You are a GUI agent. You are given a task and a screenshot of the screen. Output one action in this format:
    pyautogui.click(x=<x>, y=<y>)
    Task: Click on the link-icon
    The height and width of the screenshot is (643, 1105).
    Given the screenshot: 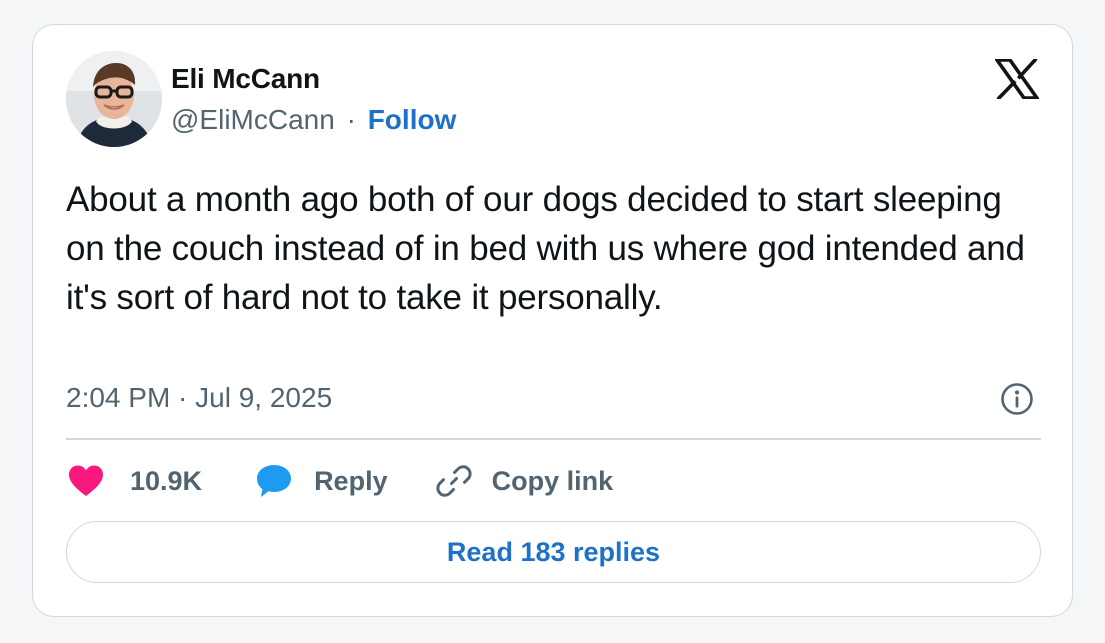 What is the action you would take?
    pyautogui.click(x=455, y=481)
    